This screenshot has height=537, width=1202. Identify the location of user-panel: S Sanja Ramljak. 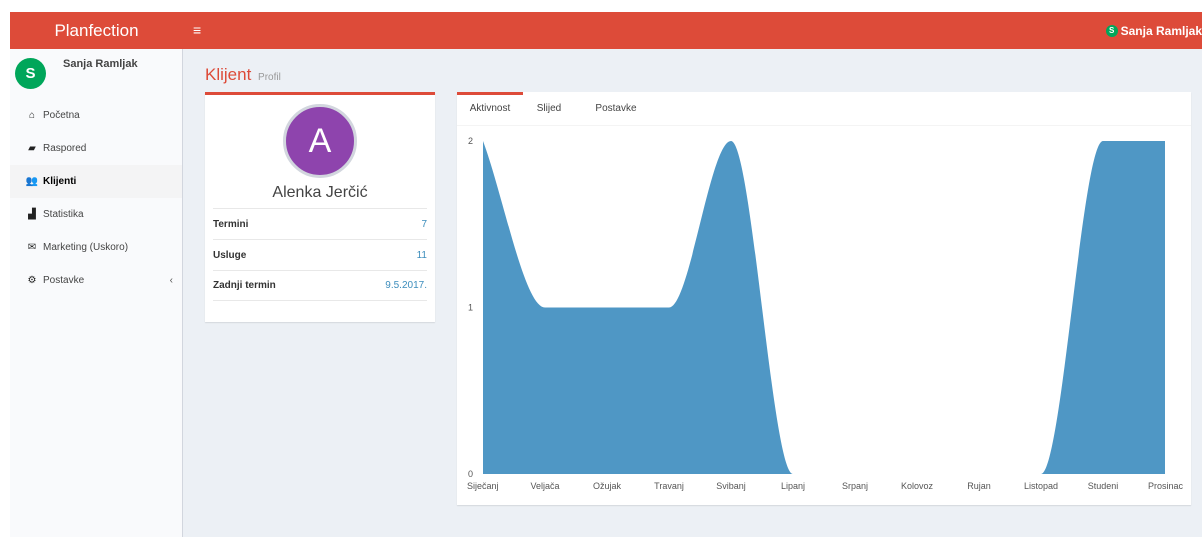
(96, 74).